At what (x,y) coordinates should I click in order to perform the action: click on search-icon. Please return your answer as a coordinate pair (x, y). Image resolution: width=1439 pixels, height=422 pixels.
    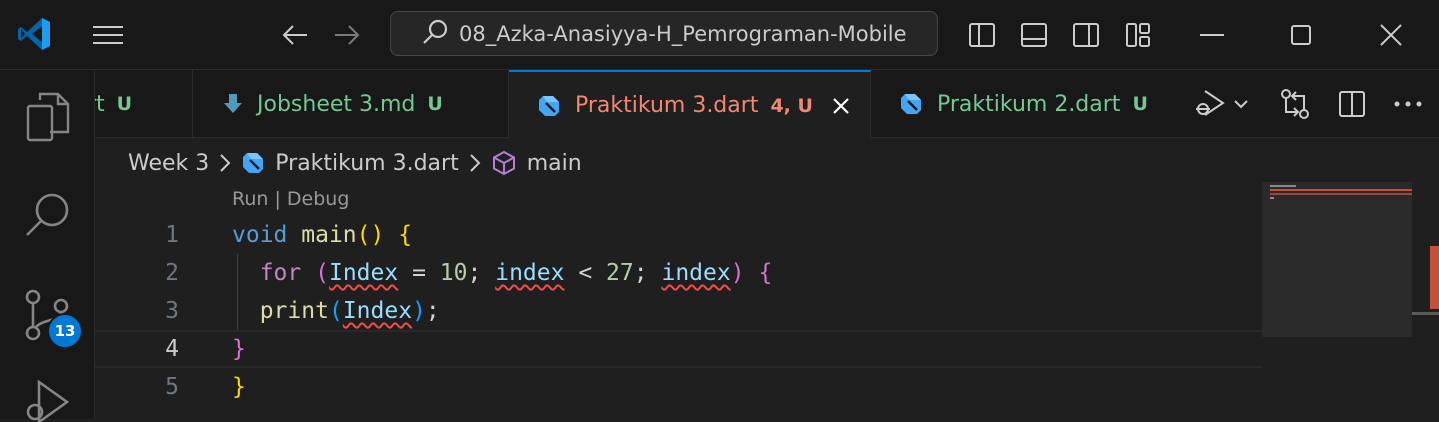
    Looking at the image, I should click on (435, 34).